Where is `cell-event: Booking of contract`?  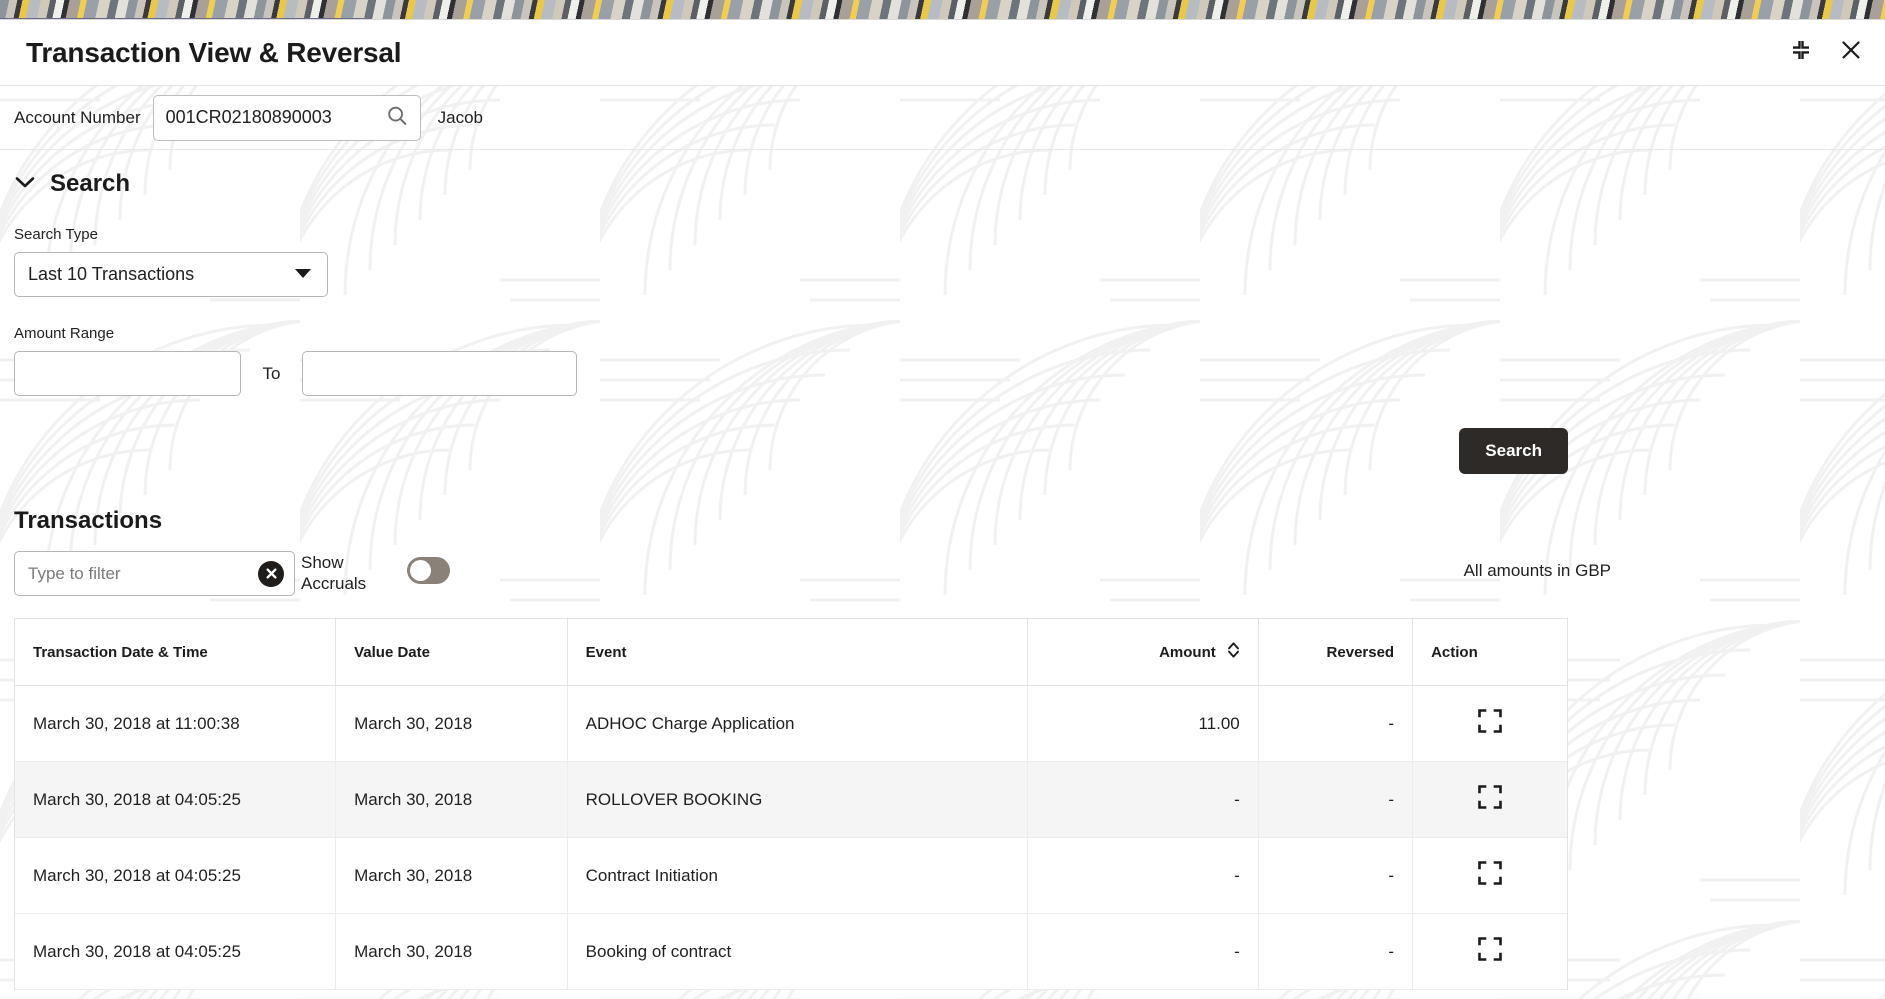 cell-event: Booking of contract is located at coordinates (798, 951).